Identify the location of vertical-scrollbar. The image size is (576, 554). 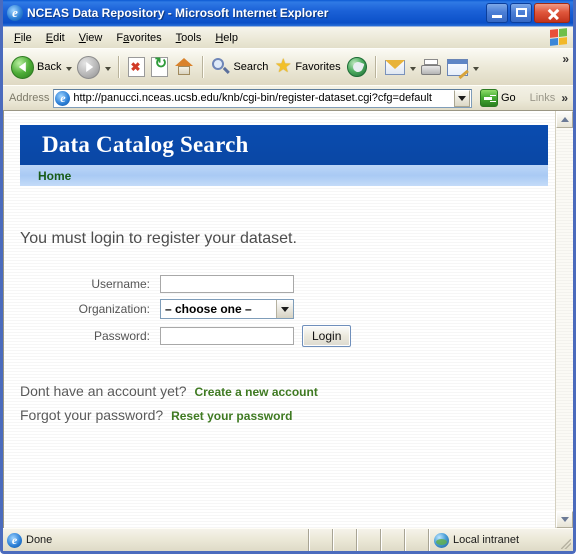
(564, 319).